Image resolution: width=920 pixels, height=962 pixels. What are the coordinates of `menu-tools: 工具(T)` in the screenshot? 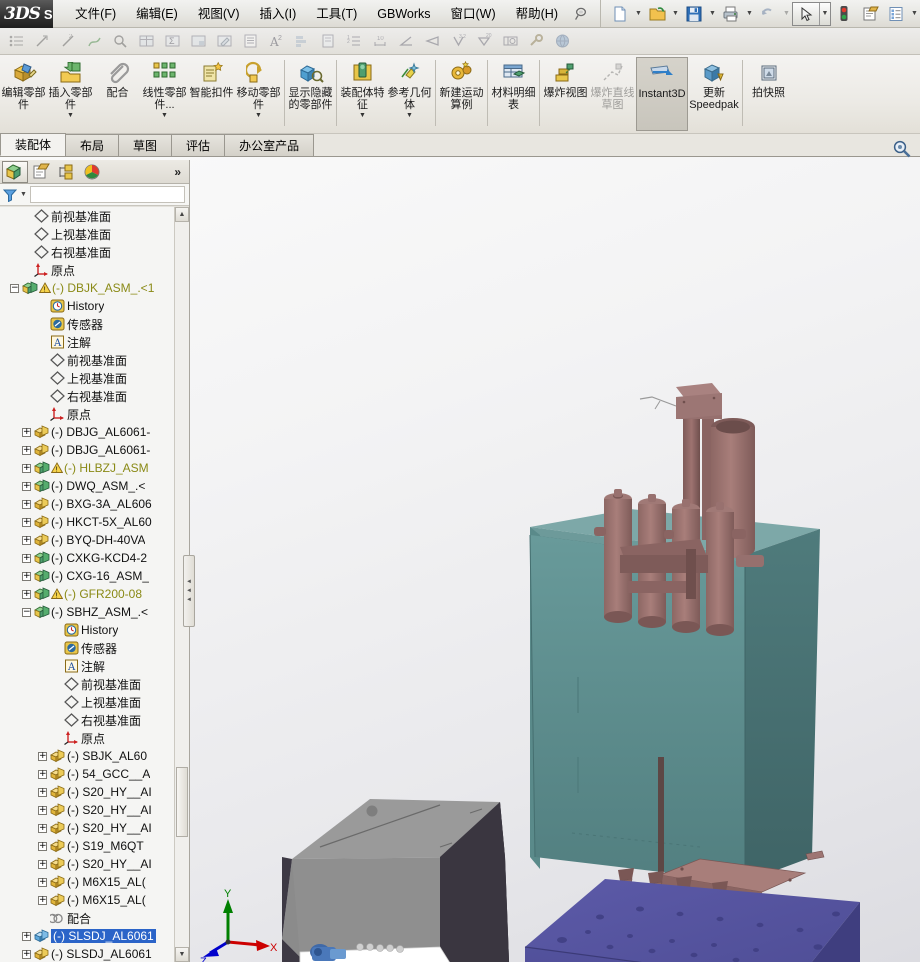 It's located at (336, 14).